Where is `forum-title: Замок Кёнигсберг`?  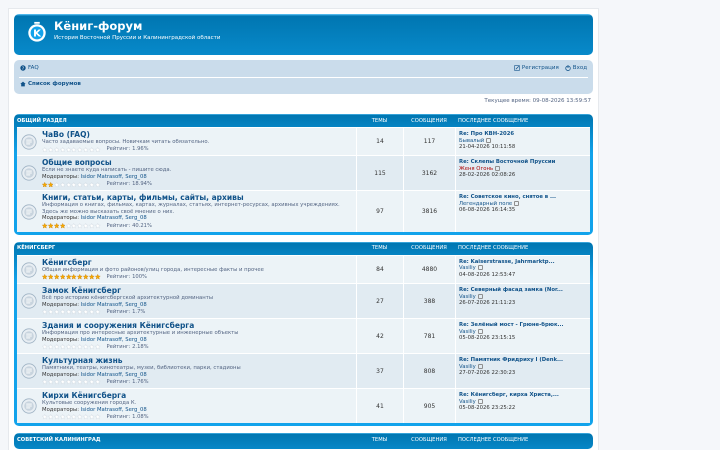 forum-title: Замок Кёнигсберг is located at coordinates (199, 290).